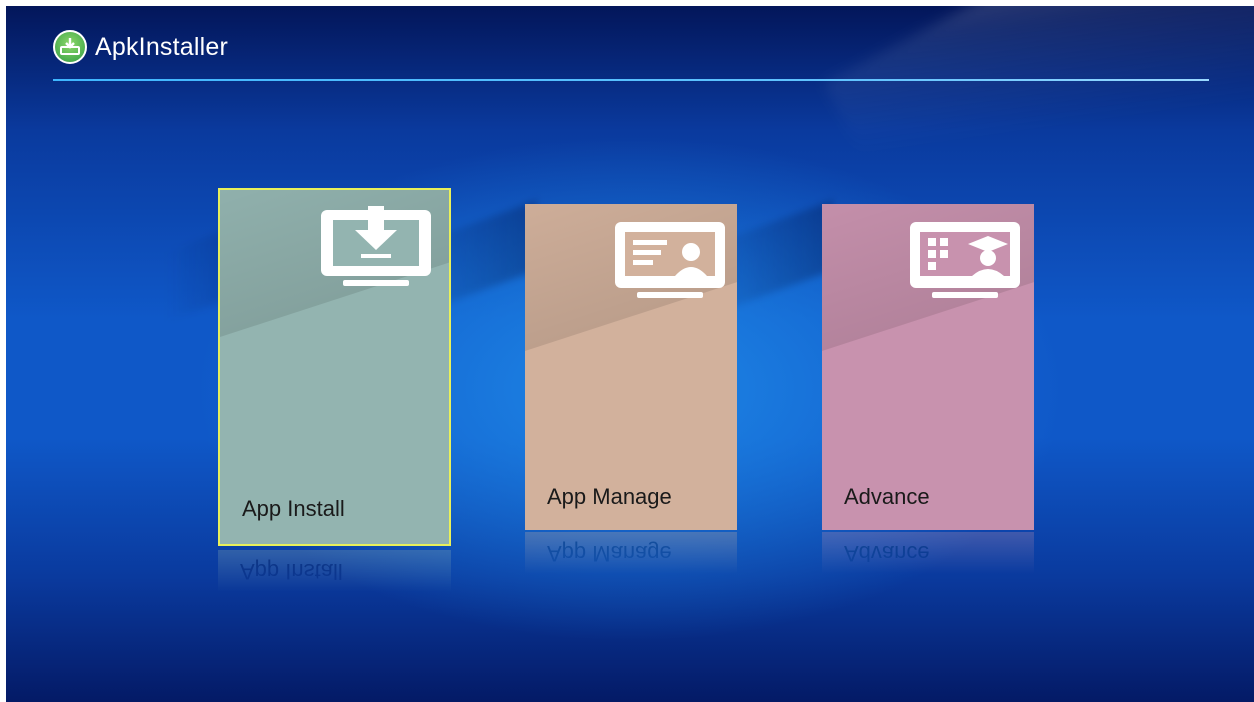  I want to click on tile-advance-wrap: Advance Advance, so click(928, 389).